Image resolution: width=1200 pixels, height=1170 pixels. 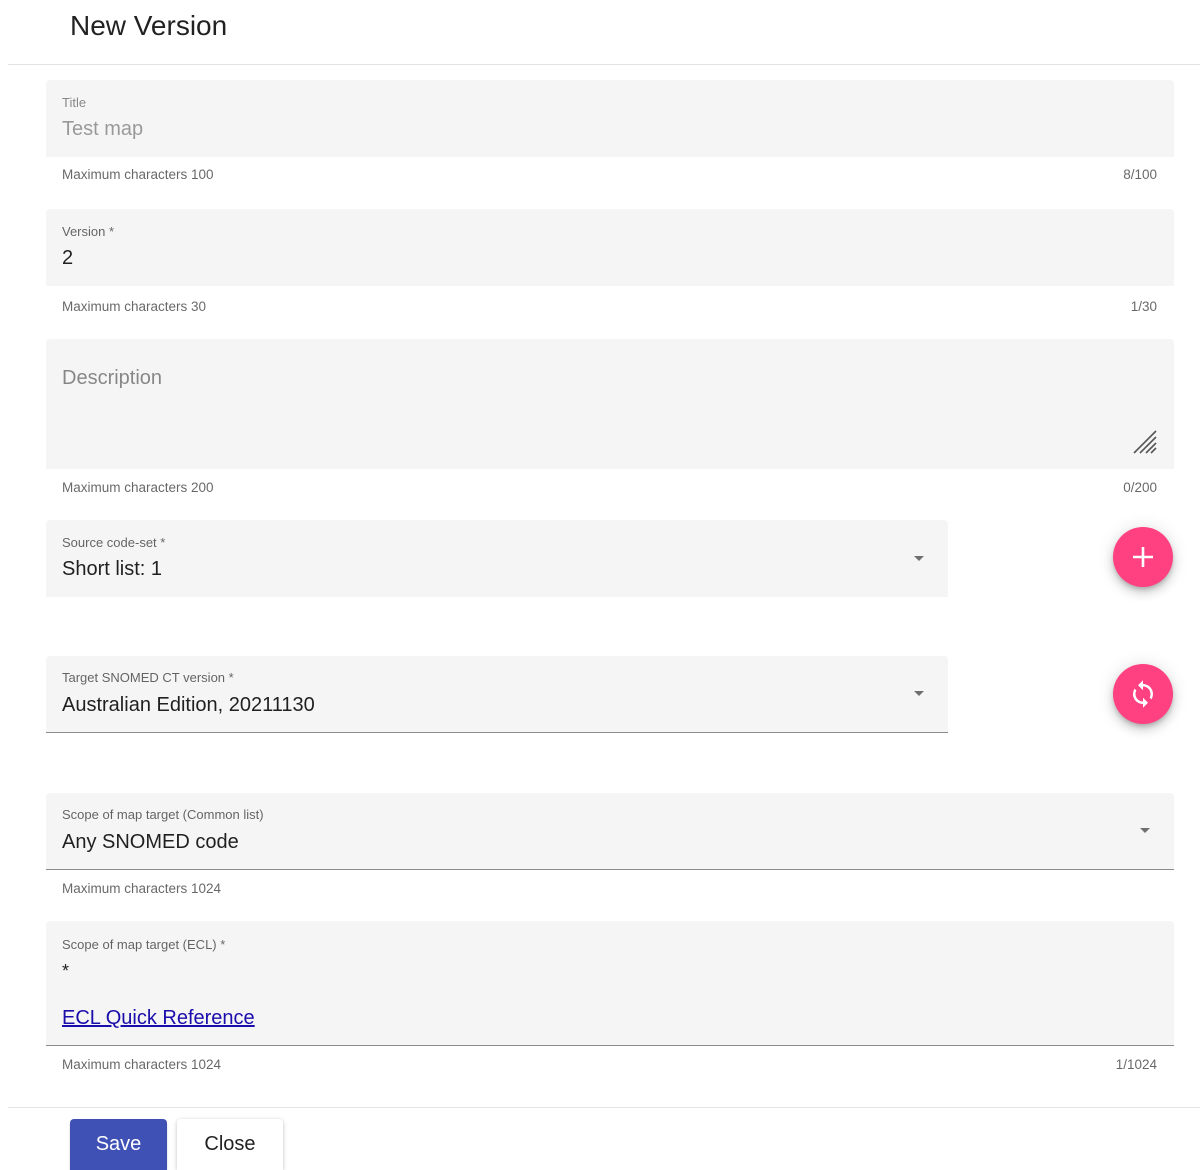 I want to click on scope-ecl-value: *, so click(x=65, y=971).